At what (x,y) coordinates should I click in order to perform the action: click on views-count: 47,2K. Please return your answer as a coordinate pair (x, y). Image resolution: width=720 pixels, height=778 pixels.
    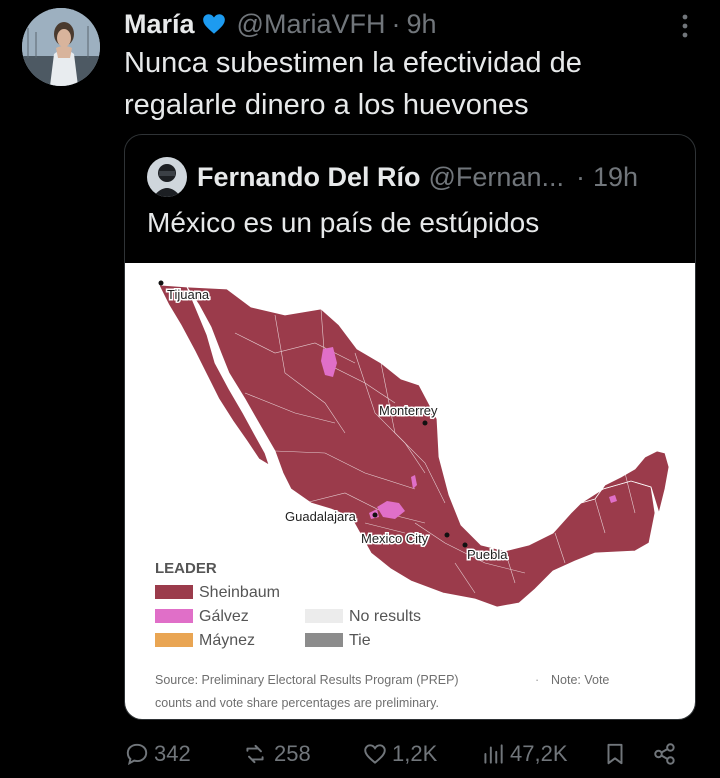
    Looking at the image, I should click on (539, 753).